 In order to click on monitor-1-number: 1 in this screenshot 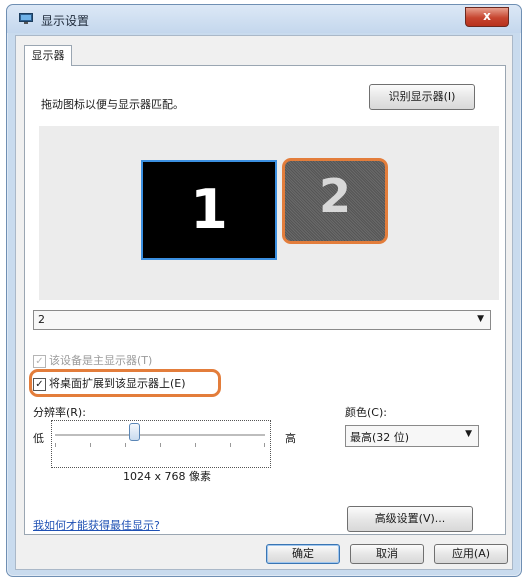, I will do `click(209, 209)`.